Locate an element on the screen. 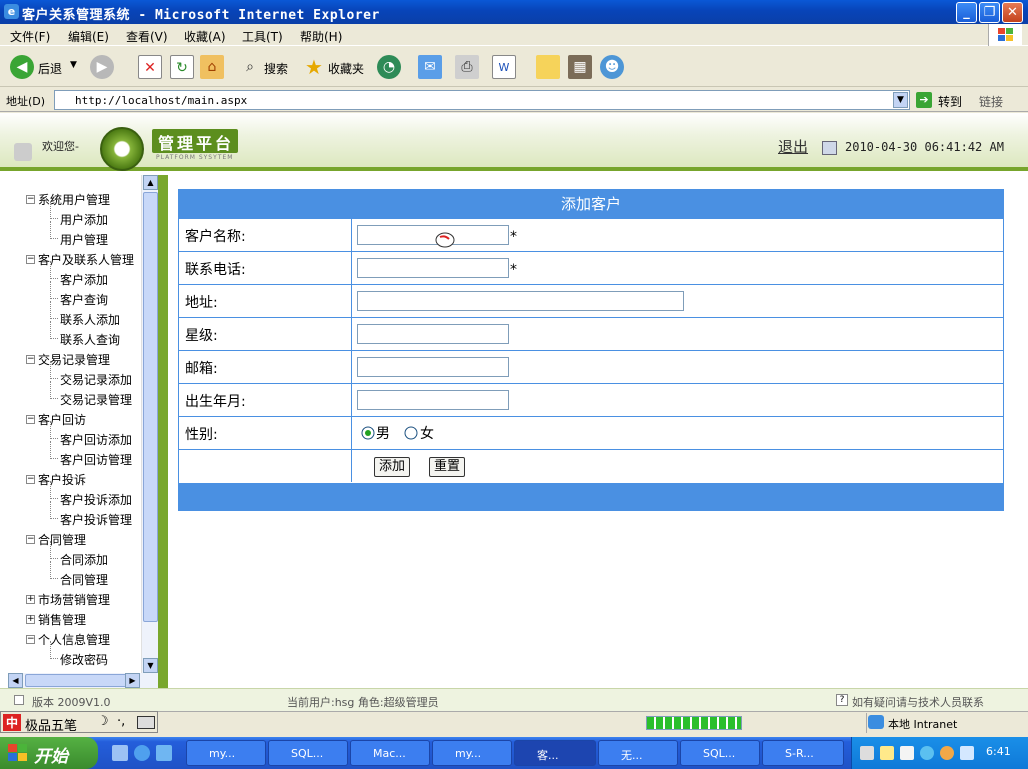 This screenshot has width=1028, height=769. discuss-icon is located at coordinates (548, 67).